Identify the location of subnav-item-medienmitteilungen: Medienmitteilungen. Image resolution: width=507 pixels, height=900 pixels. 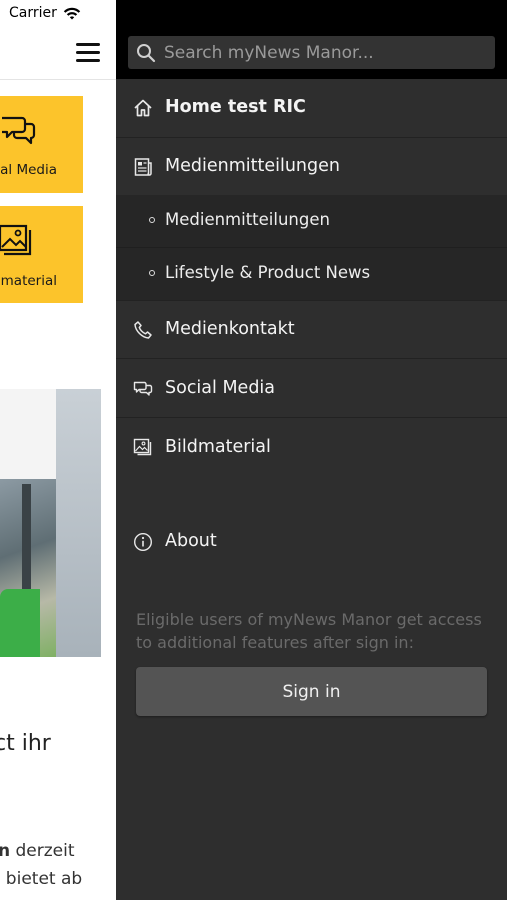
(311, 221).